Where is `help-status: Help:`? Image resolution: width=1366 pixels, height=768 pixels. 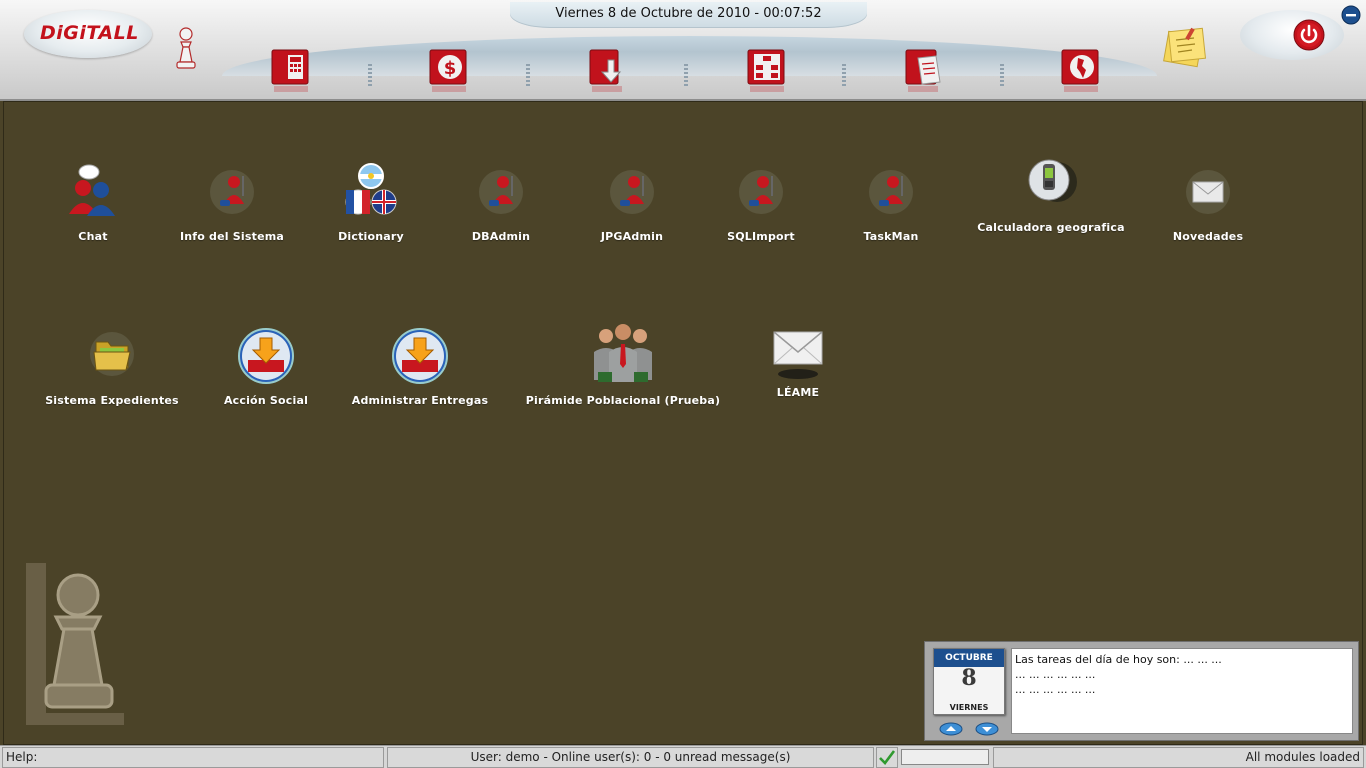 help-status: Help: is located at coordinates (193, 757).